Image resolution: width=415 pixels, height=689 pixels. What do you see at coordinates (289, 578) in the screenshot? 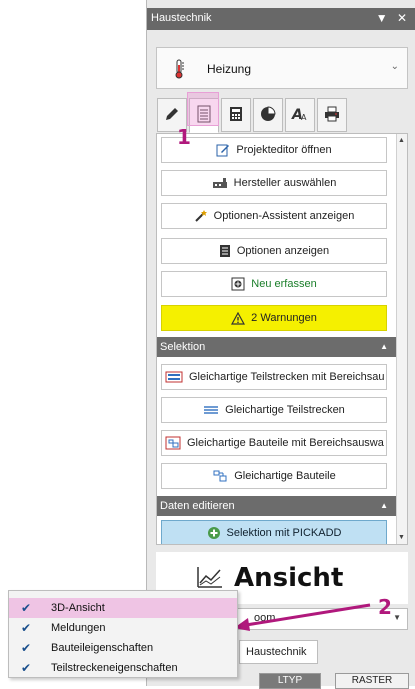
I see `ansicht-label: Ansicht` at bounding box center [289, 578].